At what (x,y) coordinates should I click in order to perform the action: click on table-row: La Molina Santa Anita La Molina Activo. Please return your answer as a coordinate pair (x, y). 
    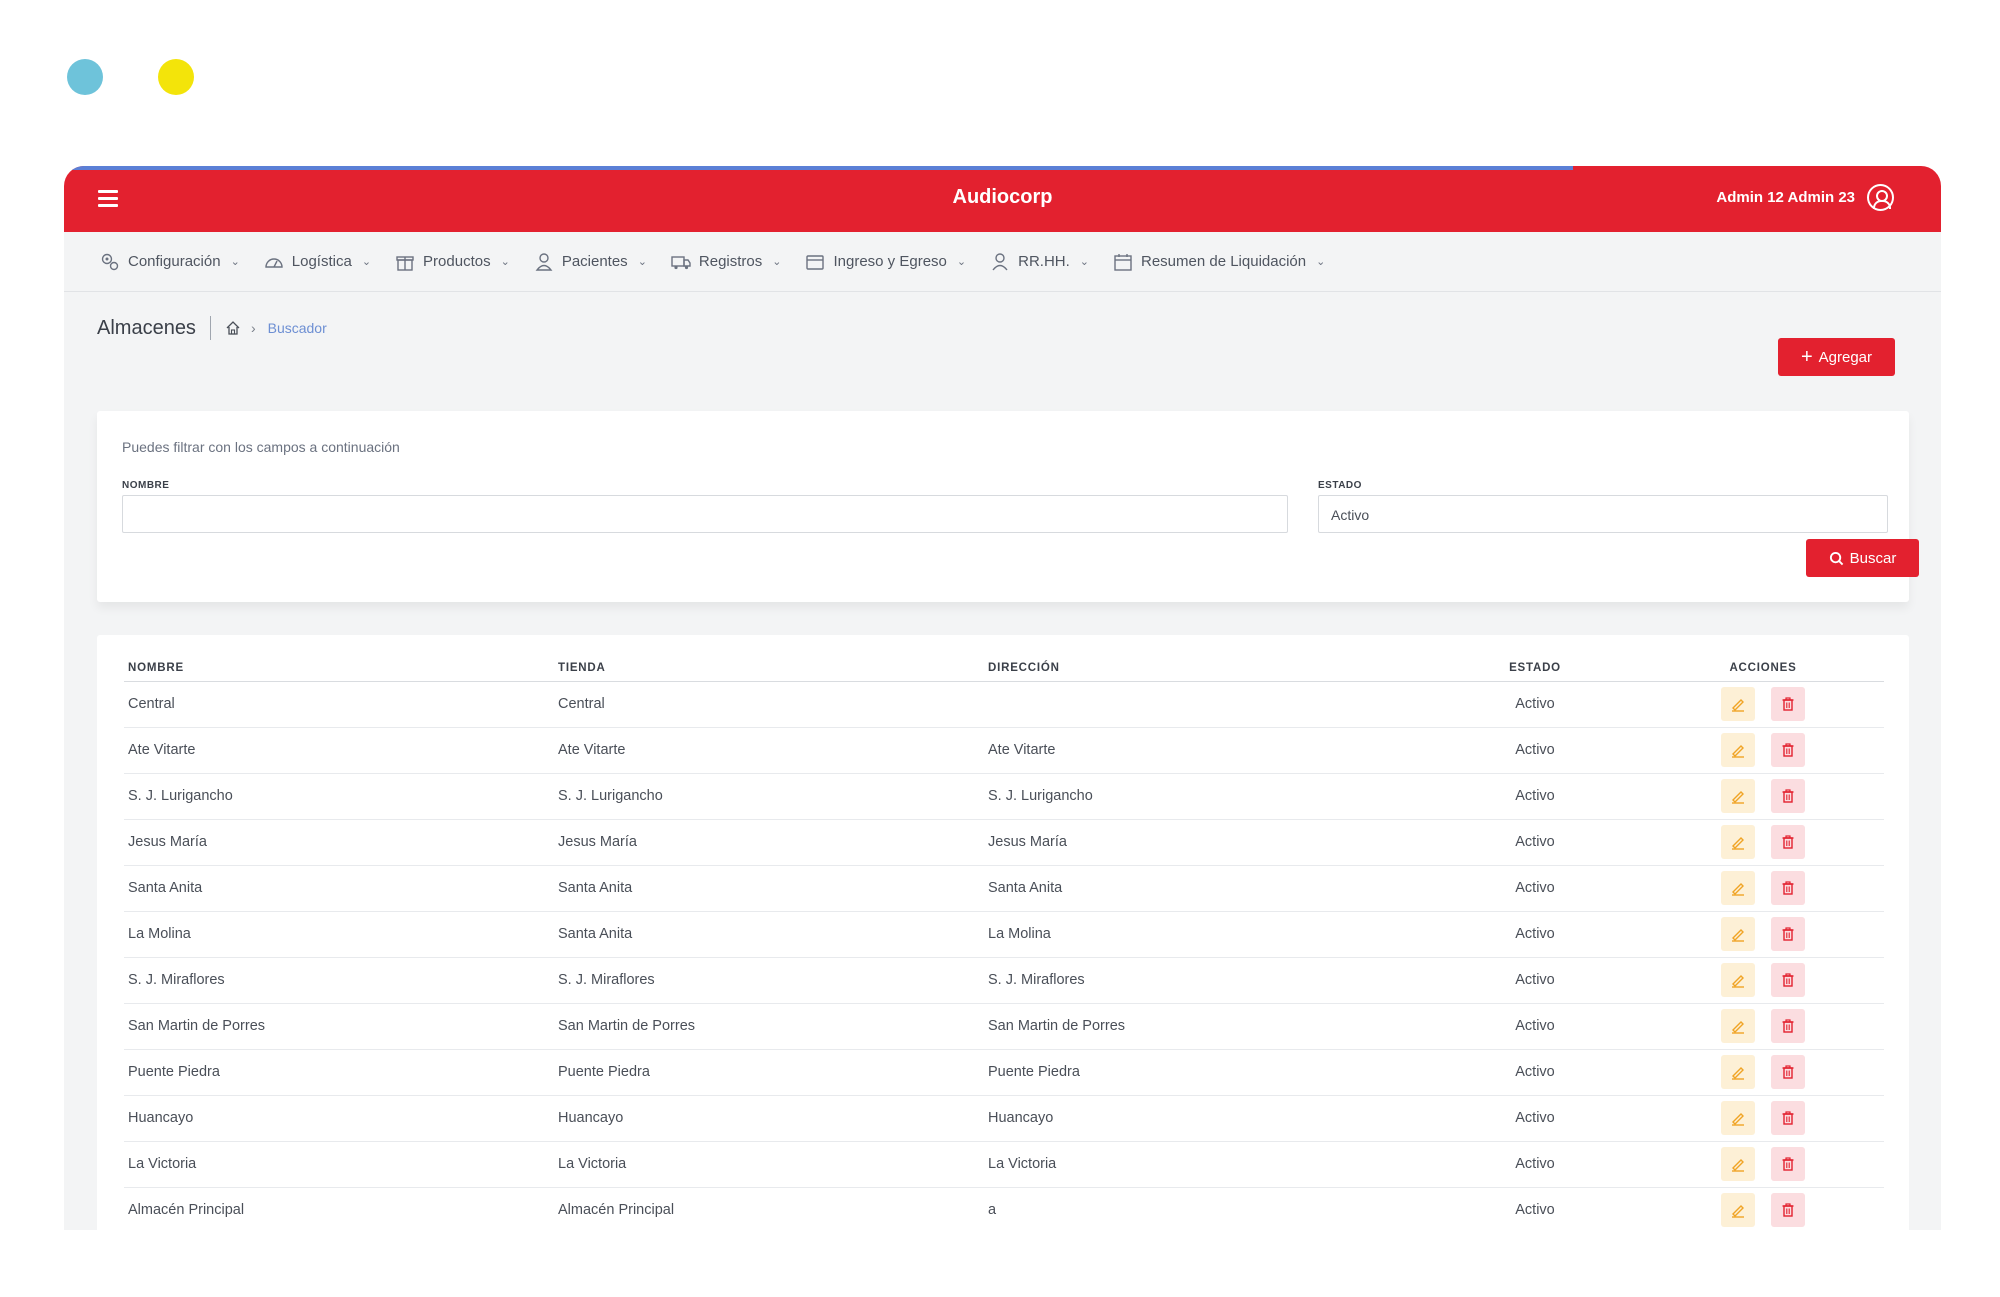
    Looking at the image, I should click on (1004, 934).